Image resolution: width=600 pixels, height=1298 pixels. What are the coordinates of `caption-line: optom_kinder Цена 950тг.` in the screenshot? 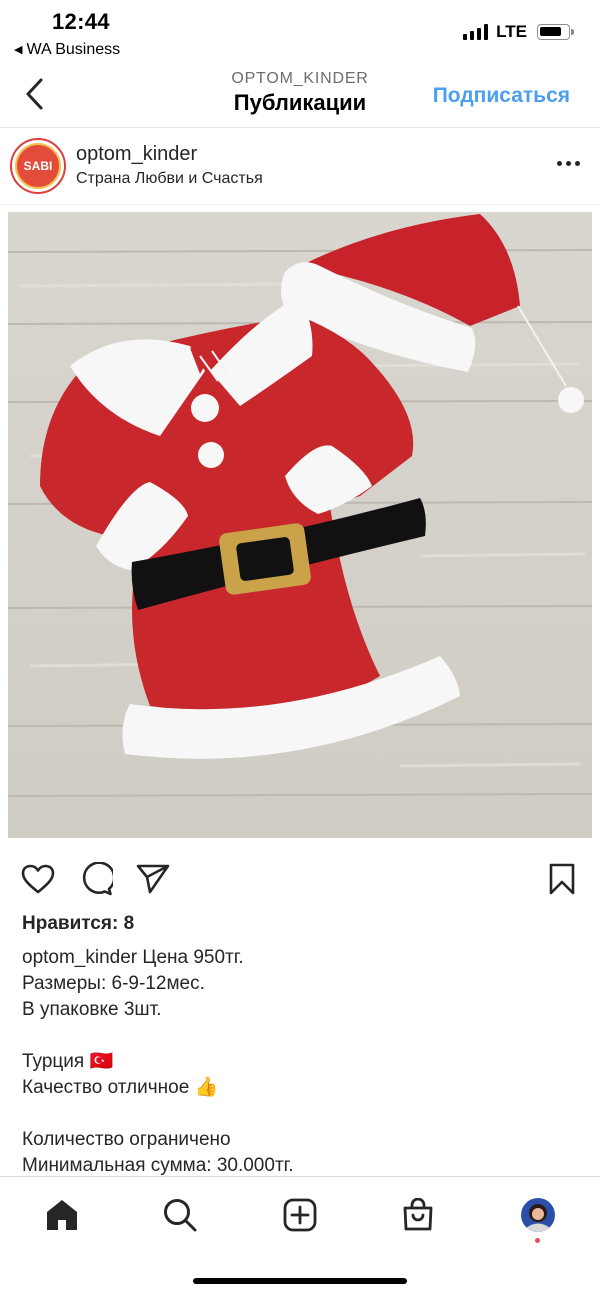 It's located at (302, 958).